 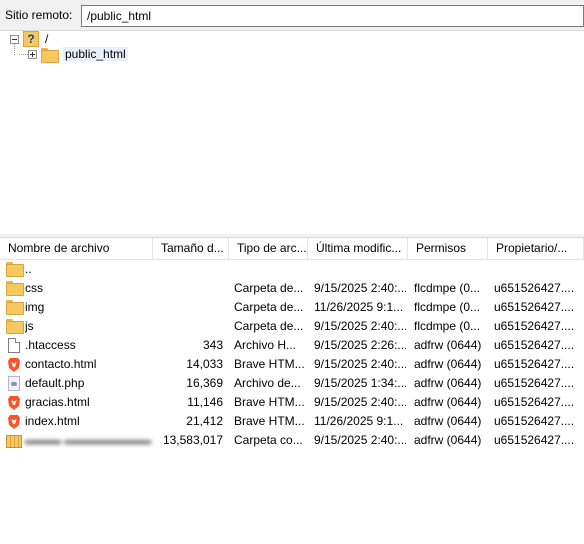 What do you see at coordinates (95, 54) in the screenshot?
I see `tree-node-label: public_html` at bounding box center [95, 54].